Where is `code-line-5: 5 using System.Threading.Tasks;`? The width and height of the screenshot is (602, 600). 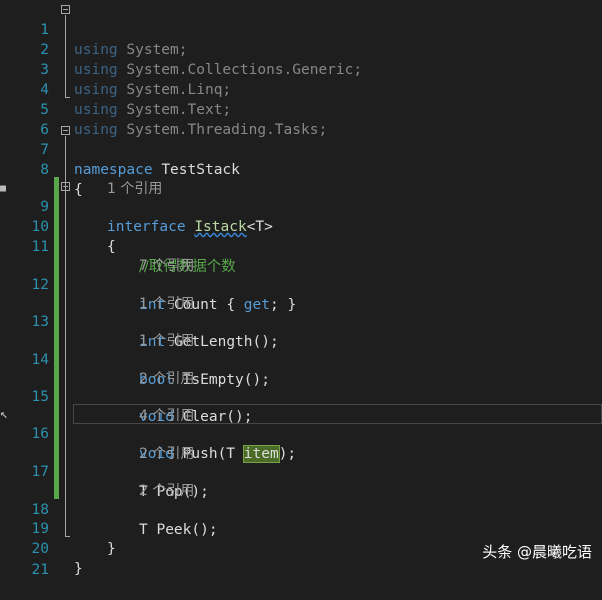 code-line-5: 5 using System.Threading.Tasks; is located at coordinates (163, 109).